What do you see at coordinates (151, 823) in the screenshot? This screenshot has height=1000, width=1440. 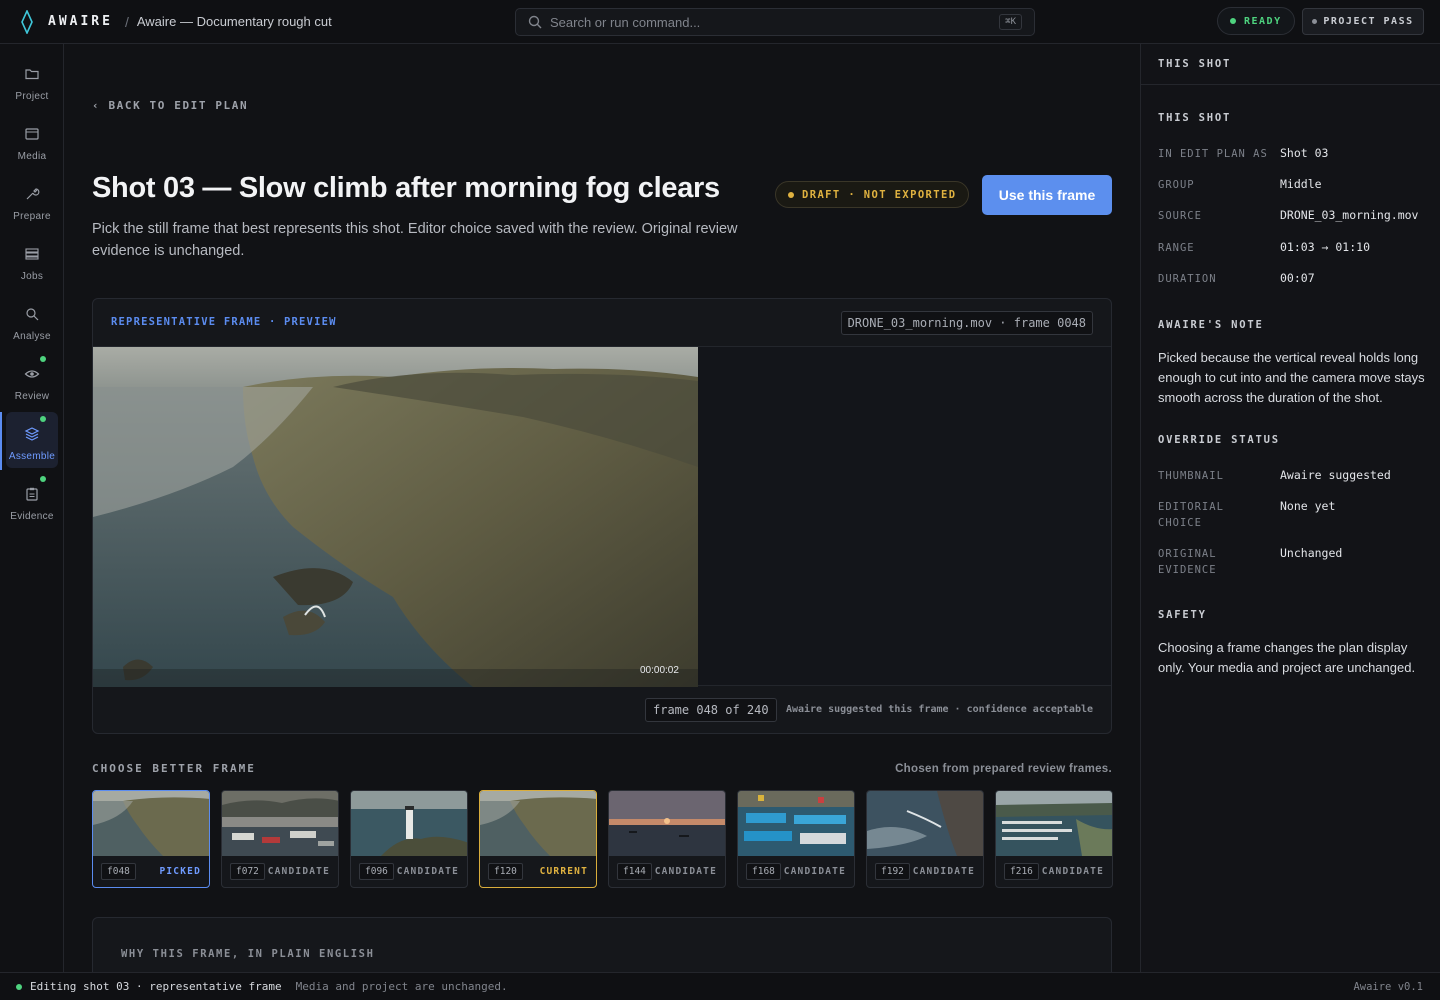 I see `thumb-coast-fog-image` at bounding box center [151, 823].